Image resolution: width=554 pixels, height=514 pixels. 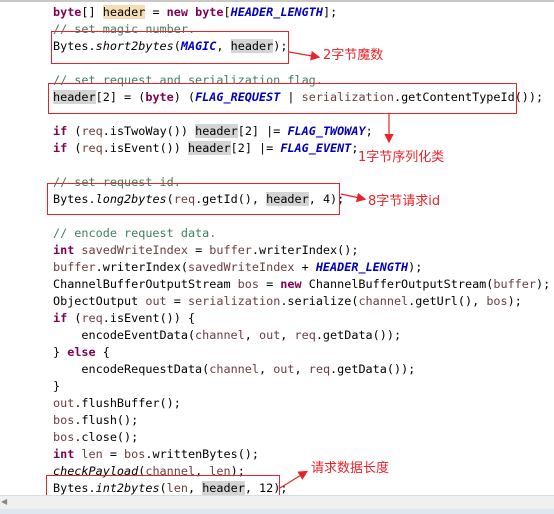 I want to click on status-bar-edge, so click(x=277, y=511).